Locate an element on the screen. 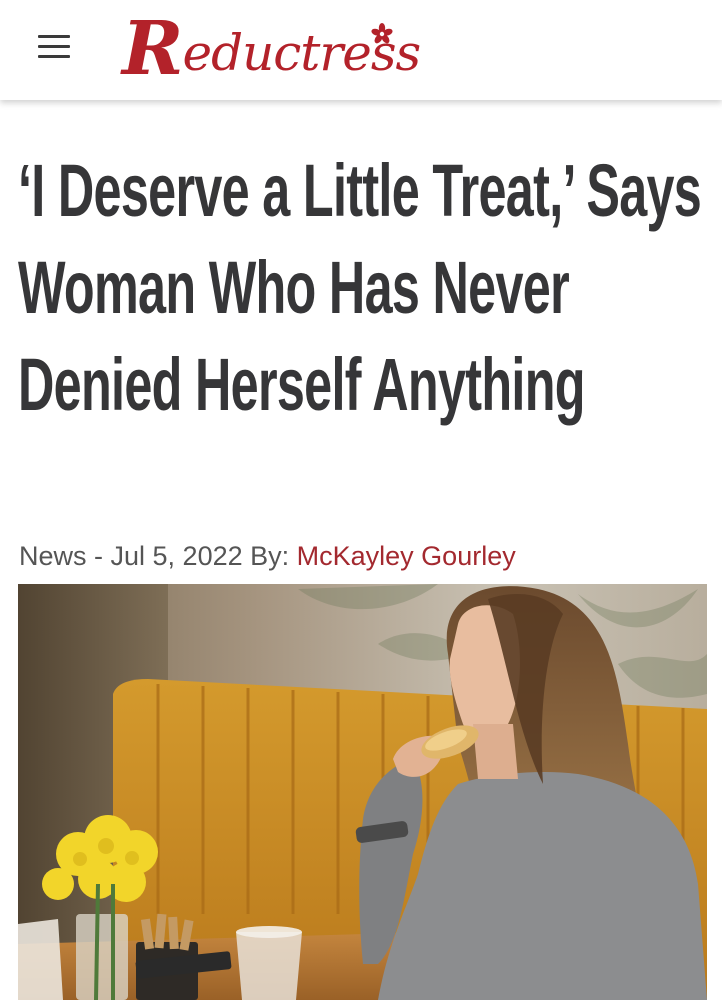 The height and width of the screenshot is (1000, 722). site-logo: Reductress is located at coordinates (271, 48).